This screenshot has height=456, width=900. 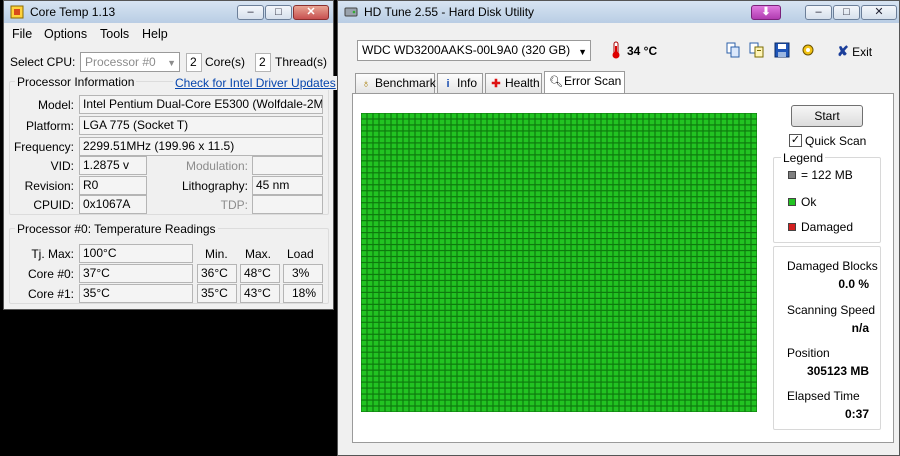 I want to click on coretemp-titlebar: Core Temp 1.13 – □ ✕, so click(x=168, y=12).